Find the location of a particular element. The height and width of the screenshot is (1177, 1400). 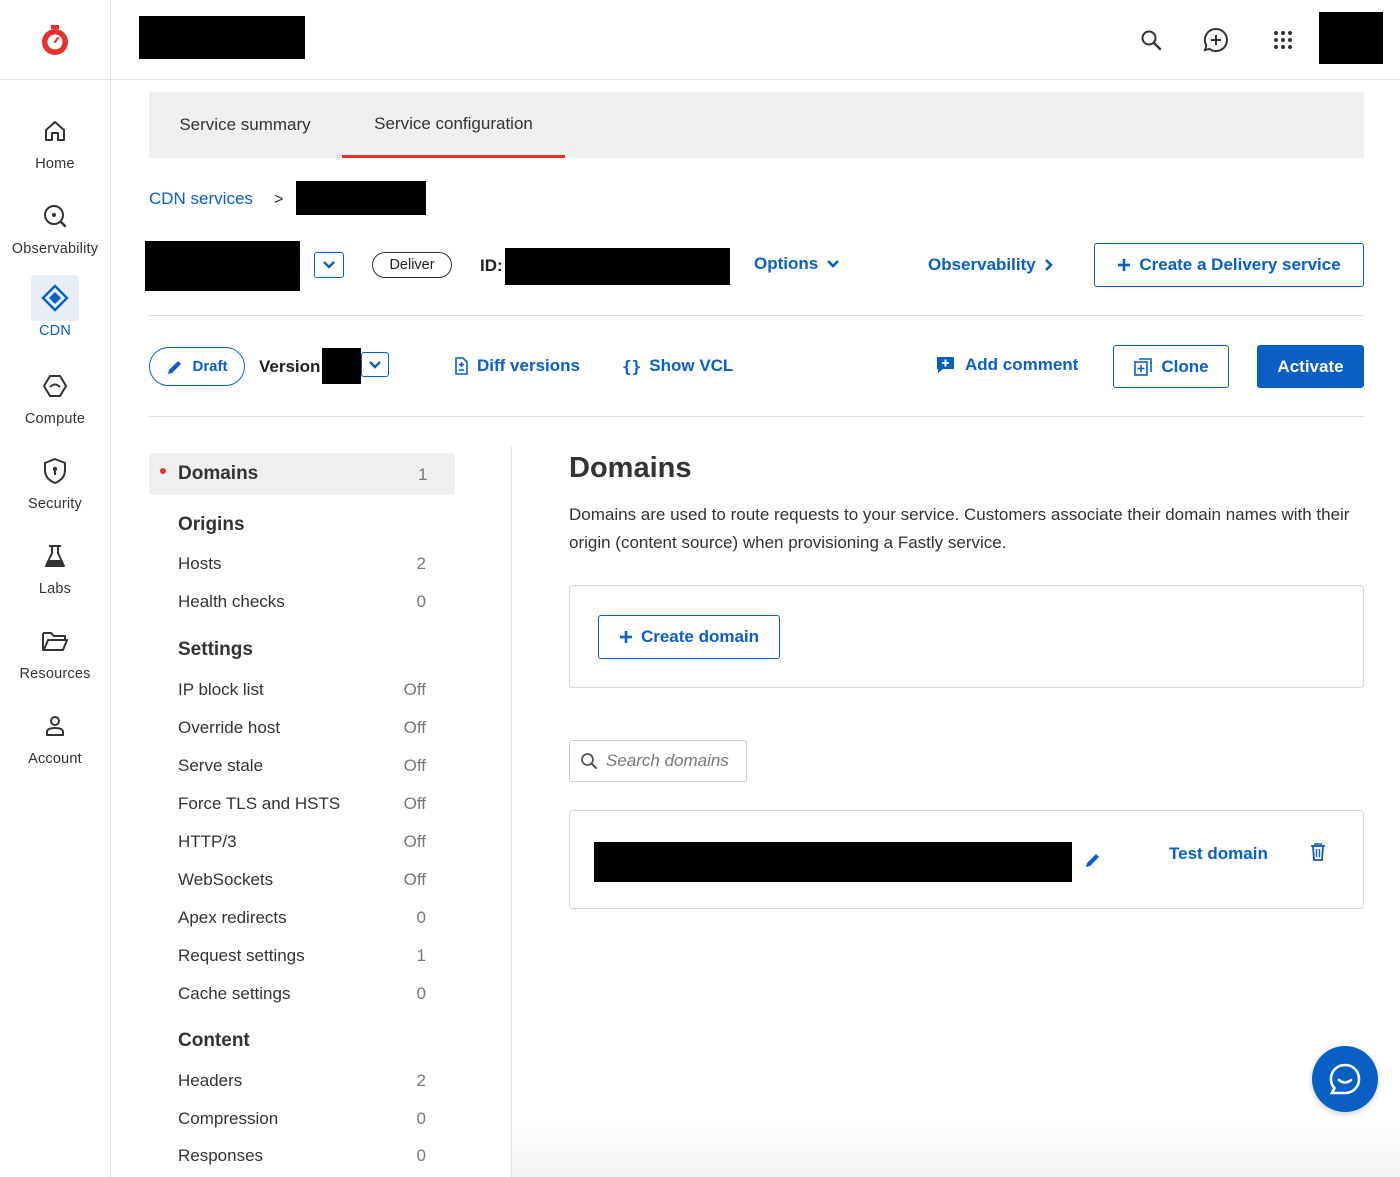

comment-add-icon is located at coordinates (945, 365).